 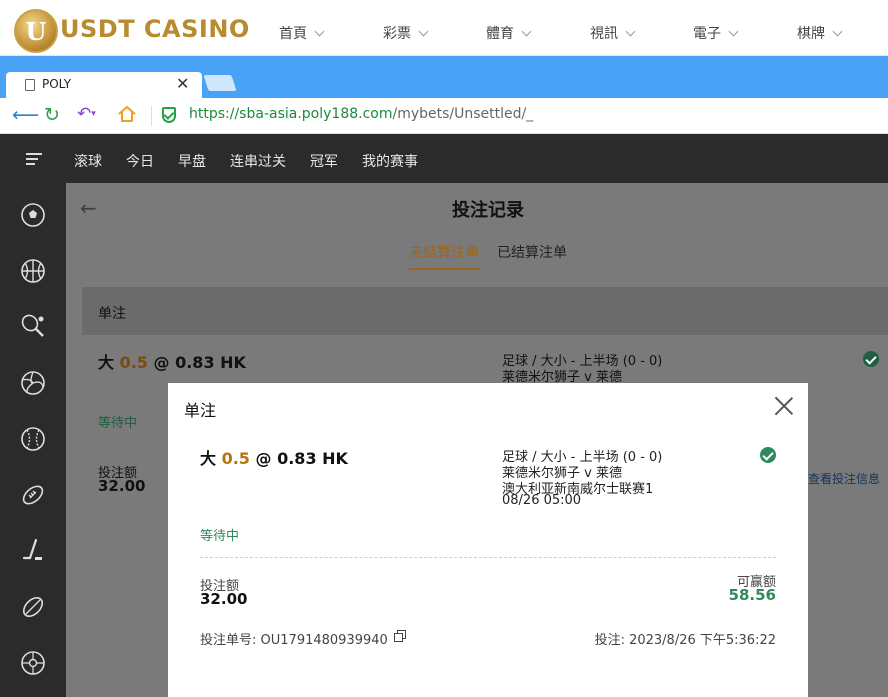 What do you see at coordinates (118, 423) in the screenshot?
I see `bet-status: 等待中` at bounding box center [118, 423].